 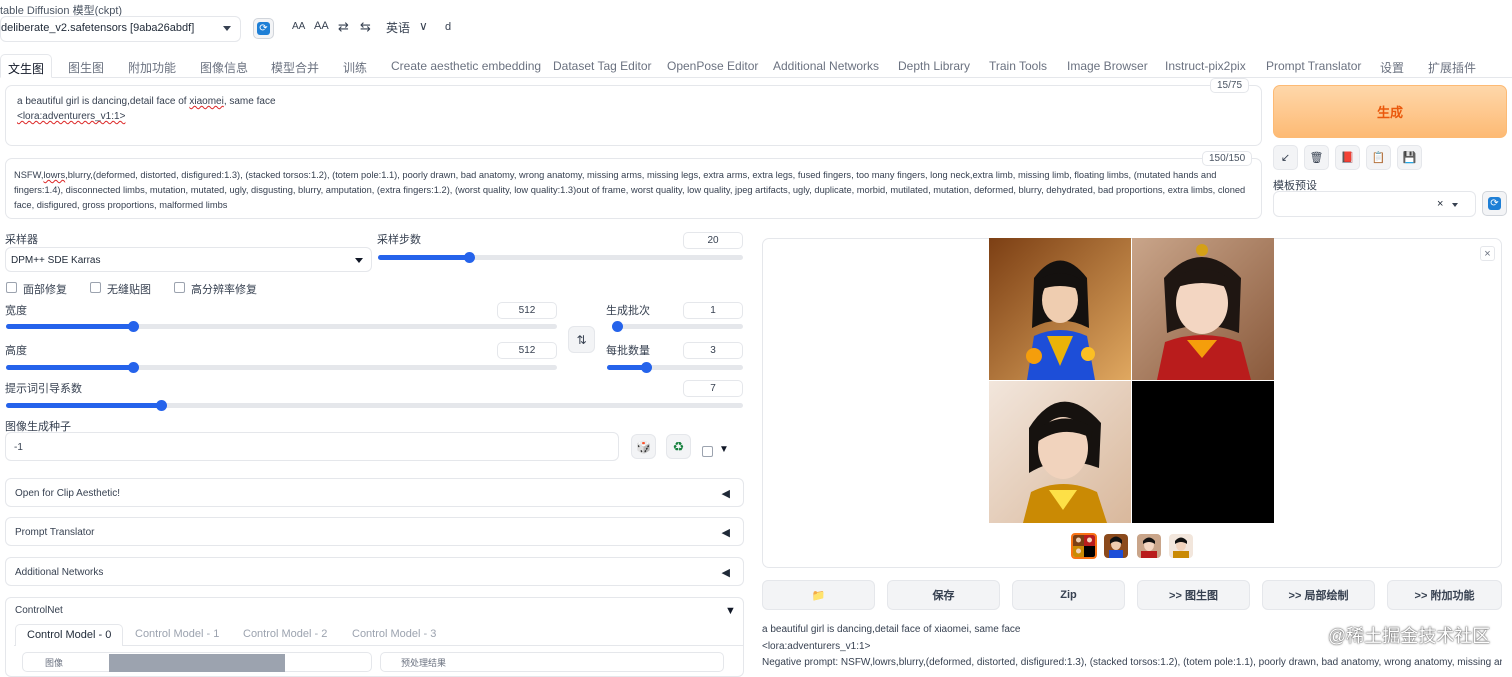 I want to click on batch-size-label: 每批数量, so click(x=628, y=351).